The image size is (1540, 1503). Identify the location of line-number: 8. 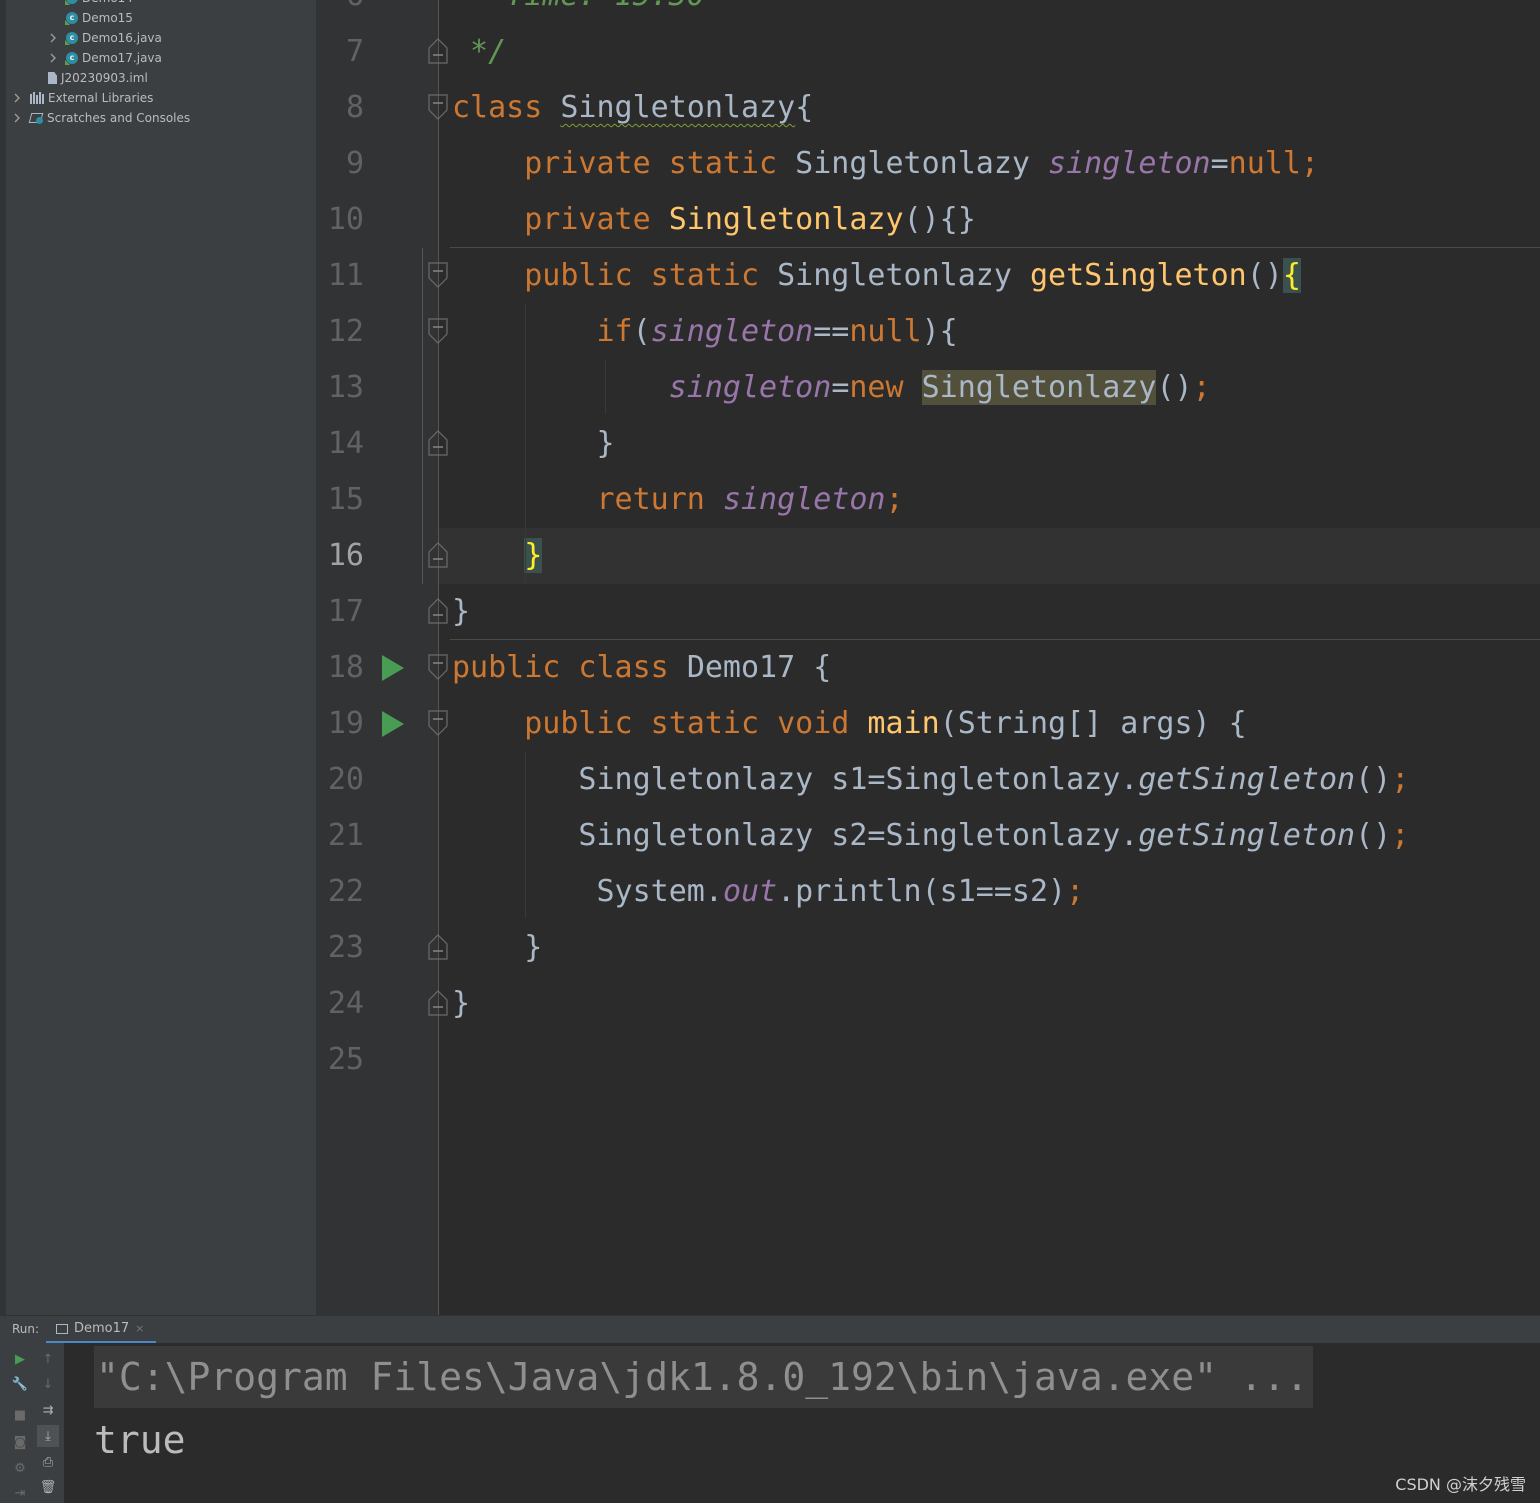
(340, 108).